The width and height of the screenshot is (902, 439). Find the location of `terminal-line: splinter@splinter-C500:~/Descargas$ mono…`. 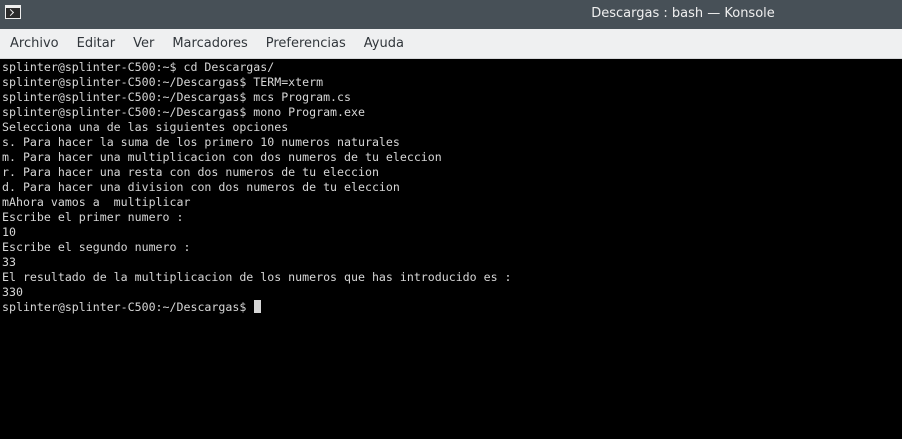

terminal-line: splinter@splinter-C500:~/Descargas$ mono… is located at coordinates (183, 112).